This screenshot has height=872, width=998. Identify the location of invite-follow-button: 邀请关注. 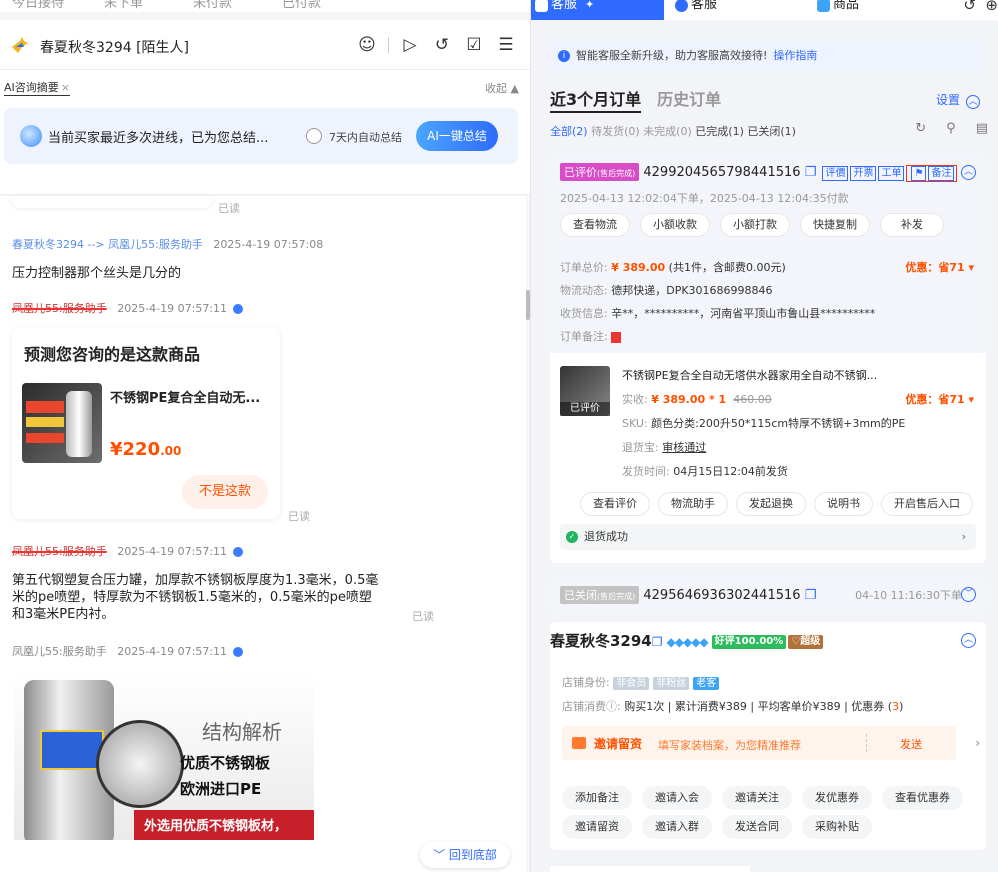
(757, 798).